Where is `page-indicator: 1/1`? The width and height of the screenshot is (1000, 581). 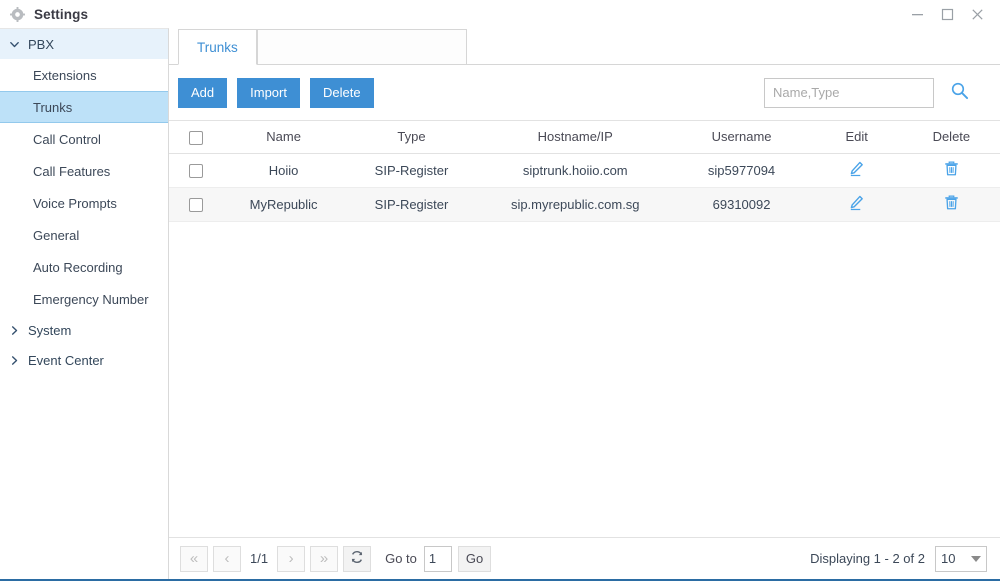
page-indicator: 1/1 is located at coordinates (259, 558).